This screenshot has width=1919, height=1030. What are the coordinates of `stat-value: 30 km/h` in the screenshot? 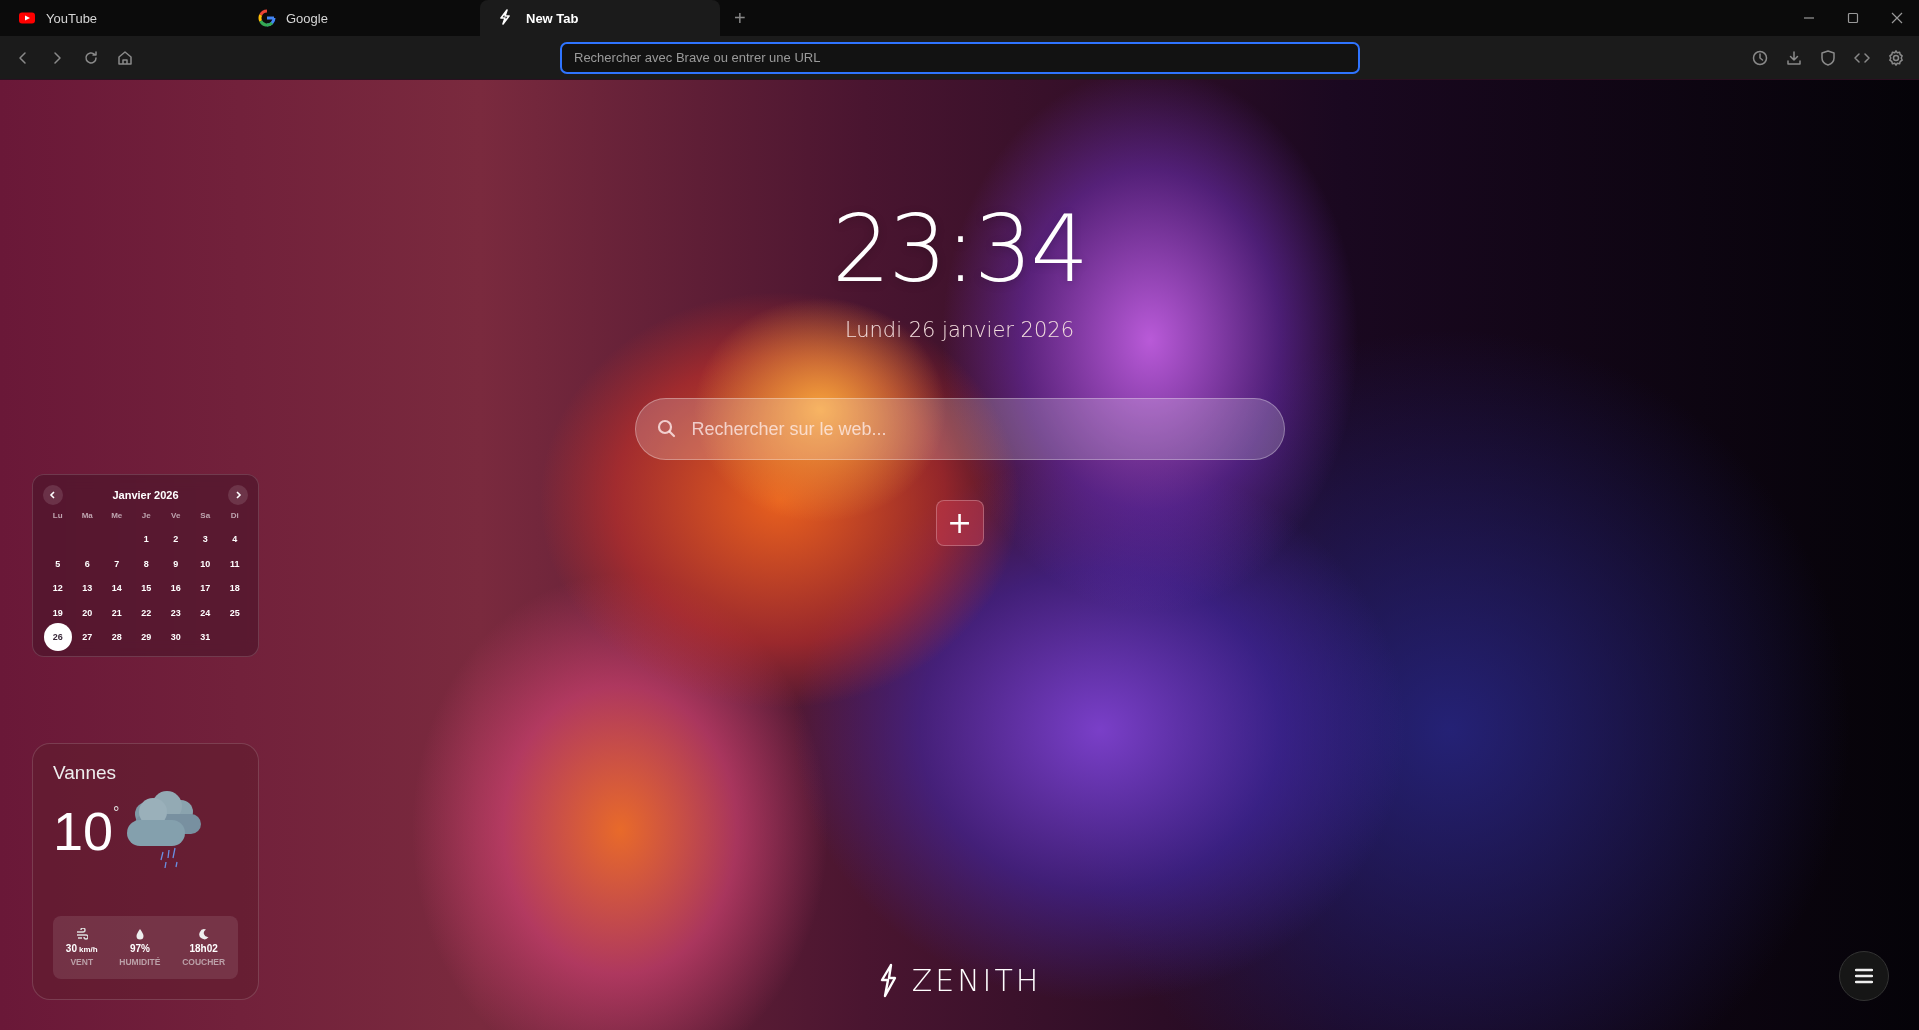 It's located at (81, 948).